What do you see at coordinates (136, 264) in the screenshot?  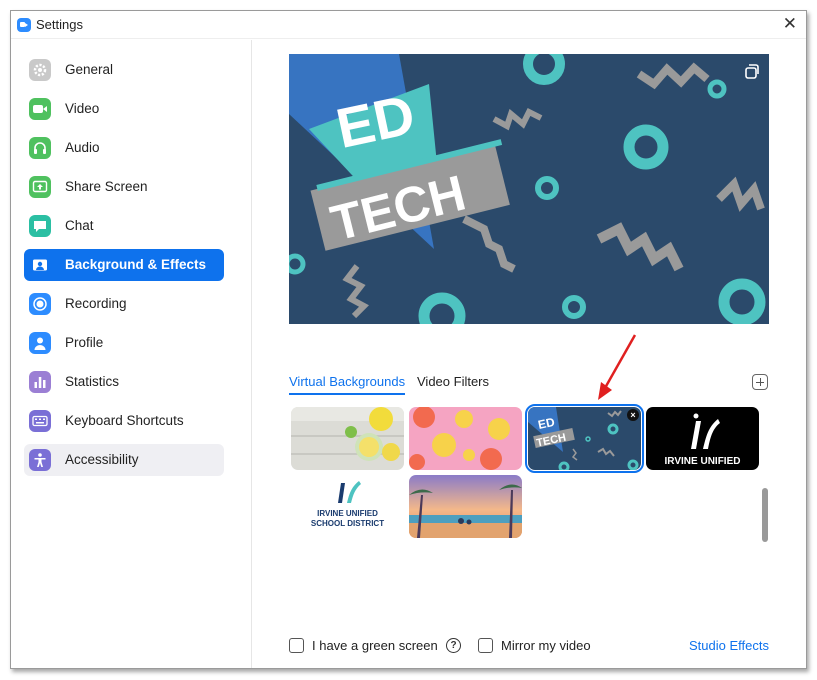 I see `sidebar-item-label: Background & Effects` at bounding box center [136, 264].